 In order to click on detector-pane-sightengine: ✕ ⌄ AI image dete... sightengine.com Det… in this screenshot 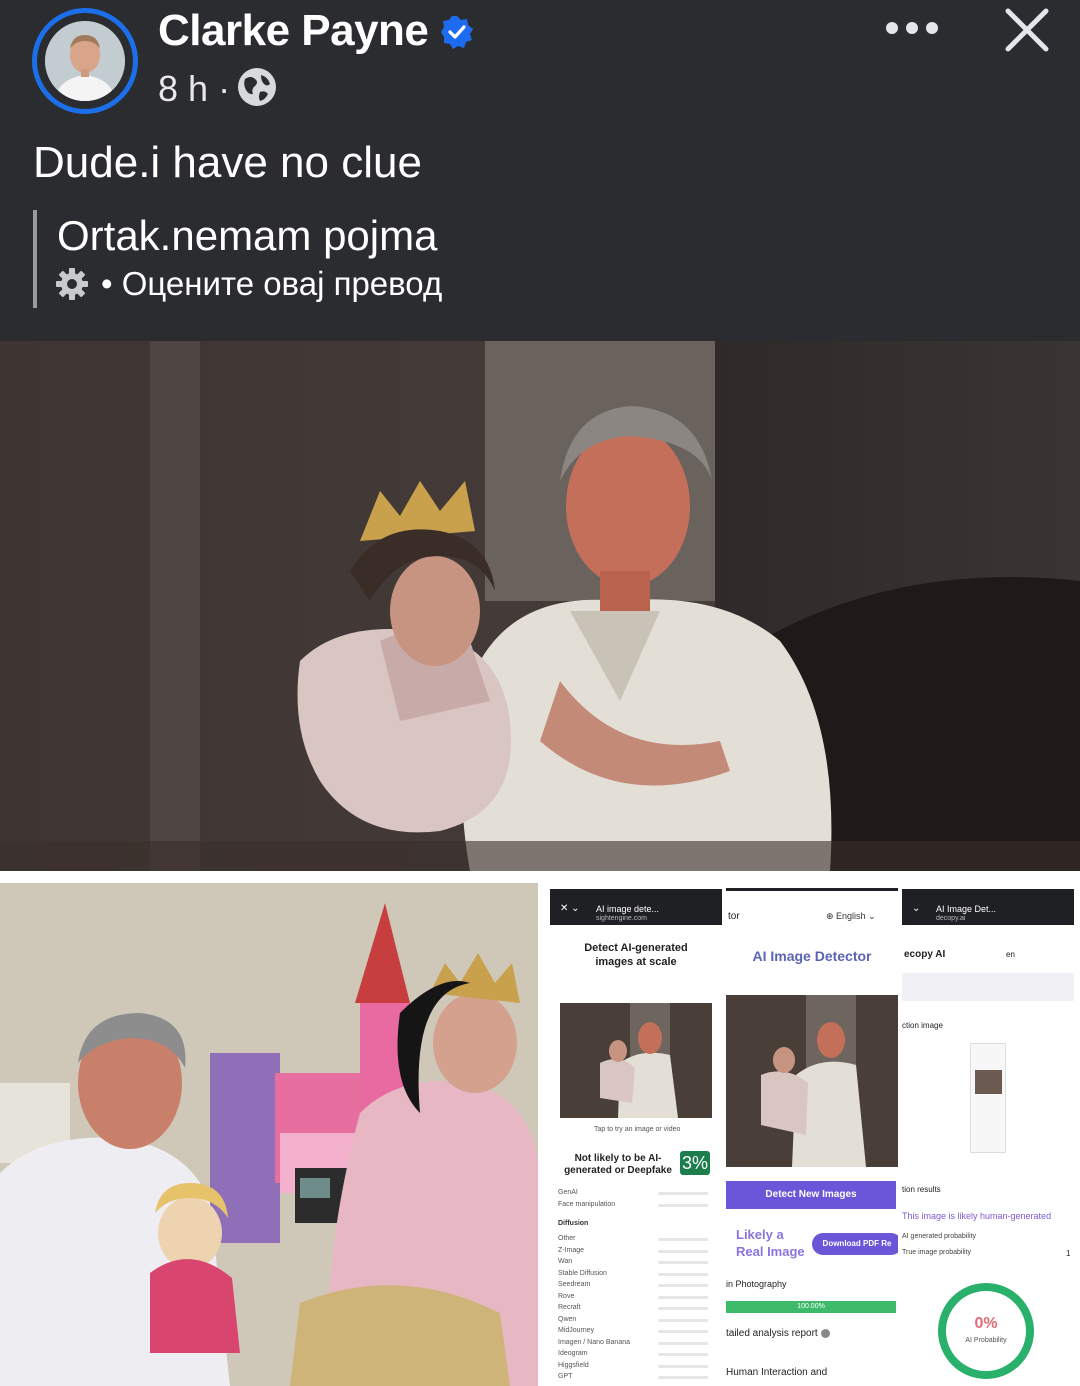, I will do `click(636, 1134)`.